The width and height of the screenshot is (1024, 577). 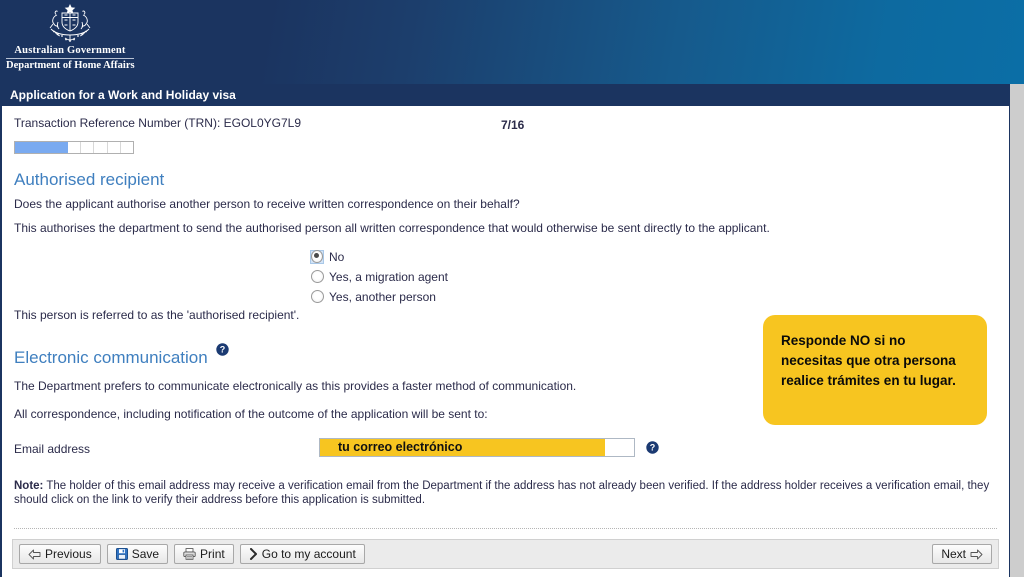 What do you see at coordinates (212, 554) in the screenshot?
I see `print-button-label: Print` at bounding box center [212, 554].